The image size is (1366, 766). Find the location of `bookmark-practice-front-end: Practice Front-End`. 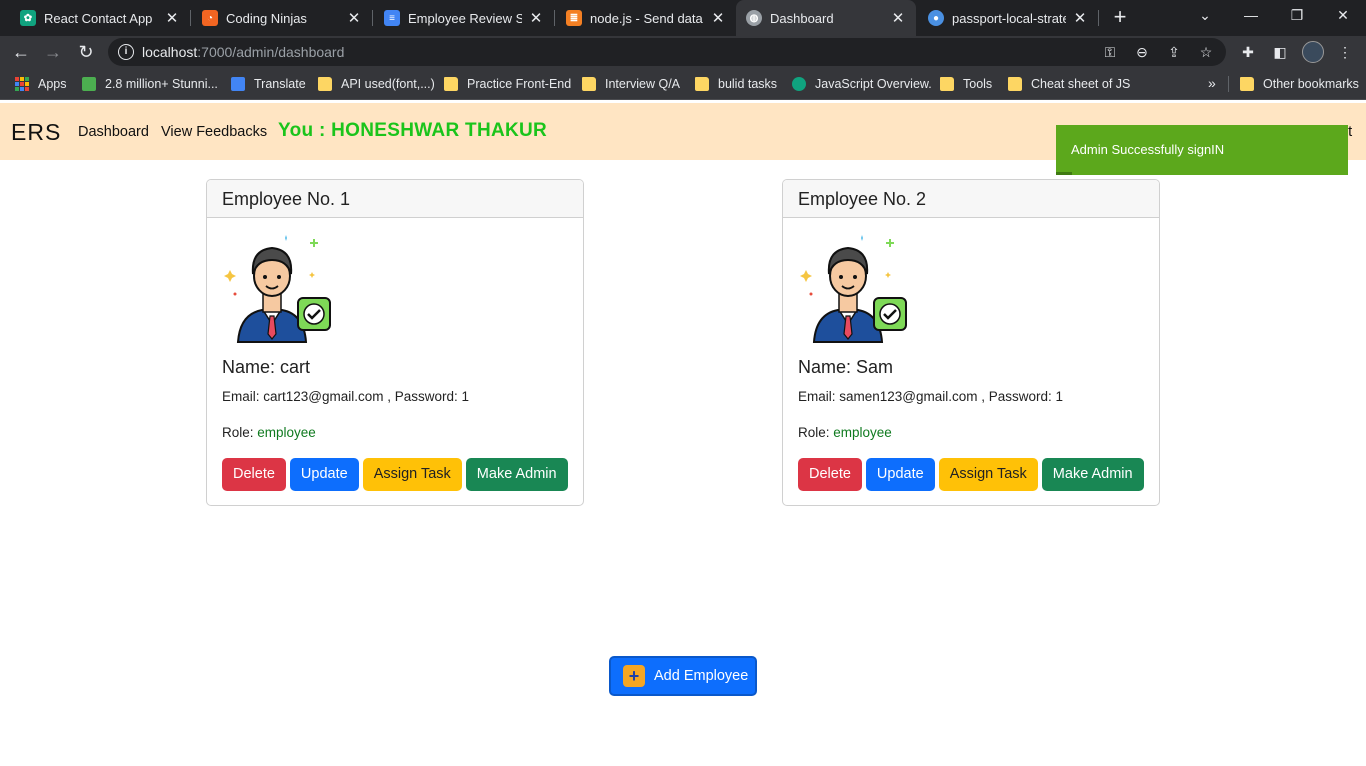

bookmark-practice-front-end: Practice Front-End is located at coordinates (507, 84).